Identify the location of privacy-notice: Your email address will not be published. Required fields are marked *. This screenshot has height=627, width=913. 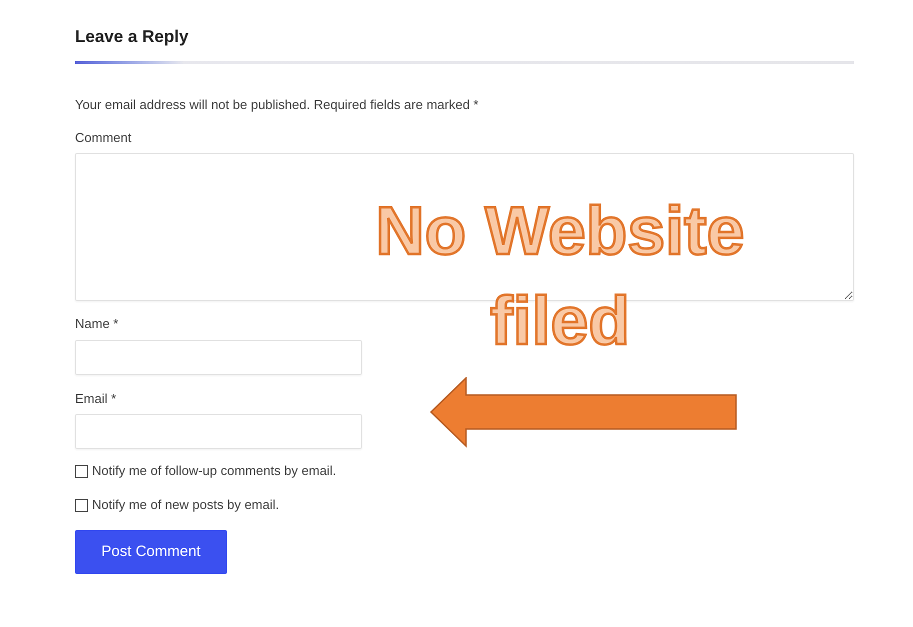
(276, 105).